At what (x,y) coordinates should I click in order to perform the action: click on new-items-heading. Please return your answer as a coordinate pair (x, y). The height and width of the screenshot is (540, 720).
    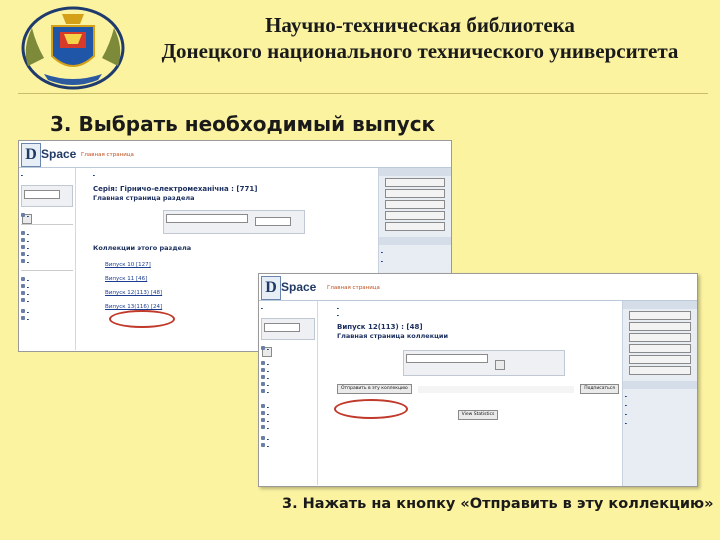
    Looking at the image, I should click on (660, 385).